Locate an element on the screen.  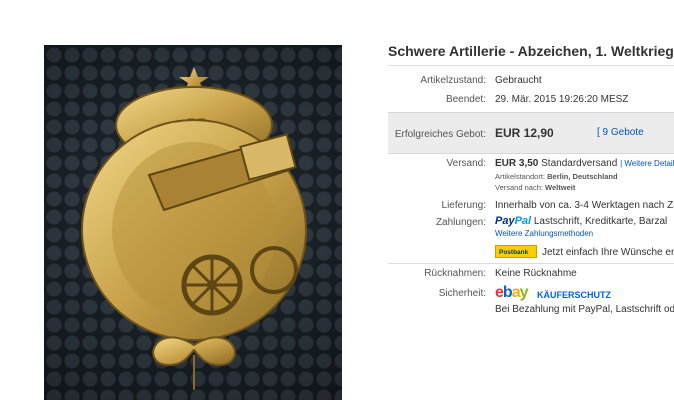
shipping-details-link: | Weitere Detail is located at coordinates (647, 163).